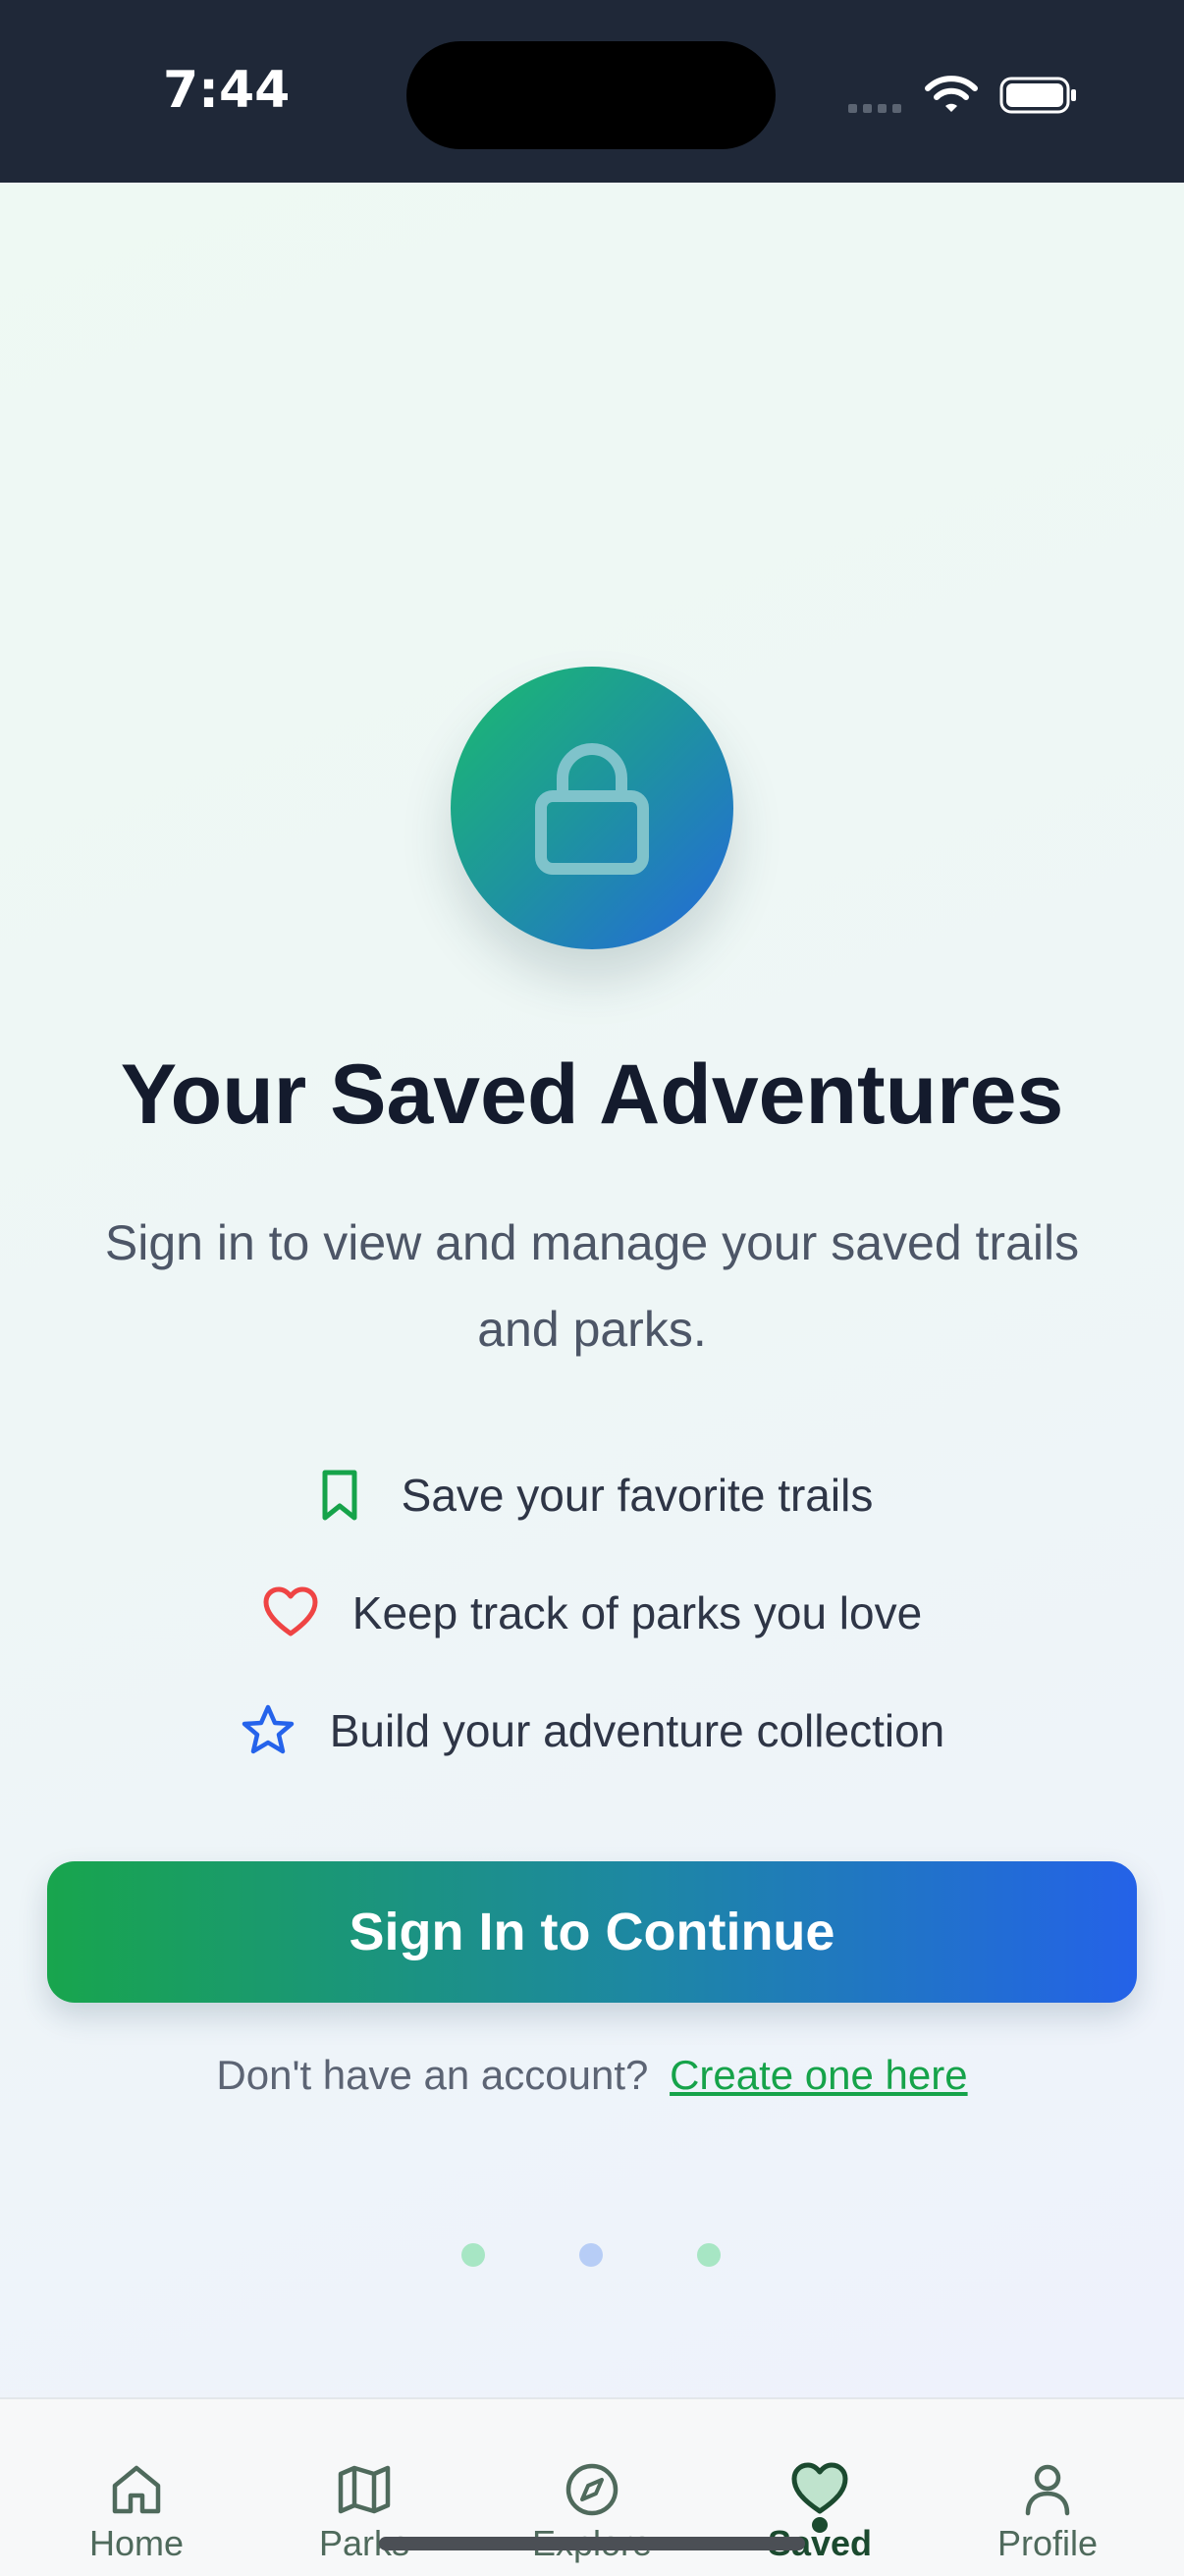 This screenshot has height=2576, width=1184. I want to click on feature-item-track-parks: Keep track of parks you love, so click(592, 1612).